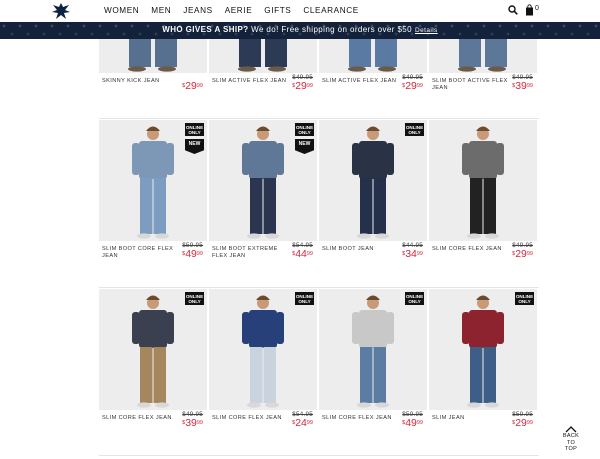  I want to click on product-price: $59.95 $2999, so click(513, 420).